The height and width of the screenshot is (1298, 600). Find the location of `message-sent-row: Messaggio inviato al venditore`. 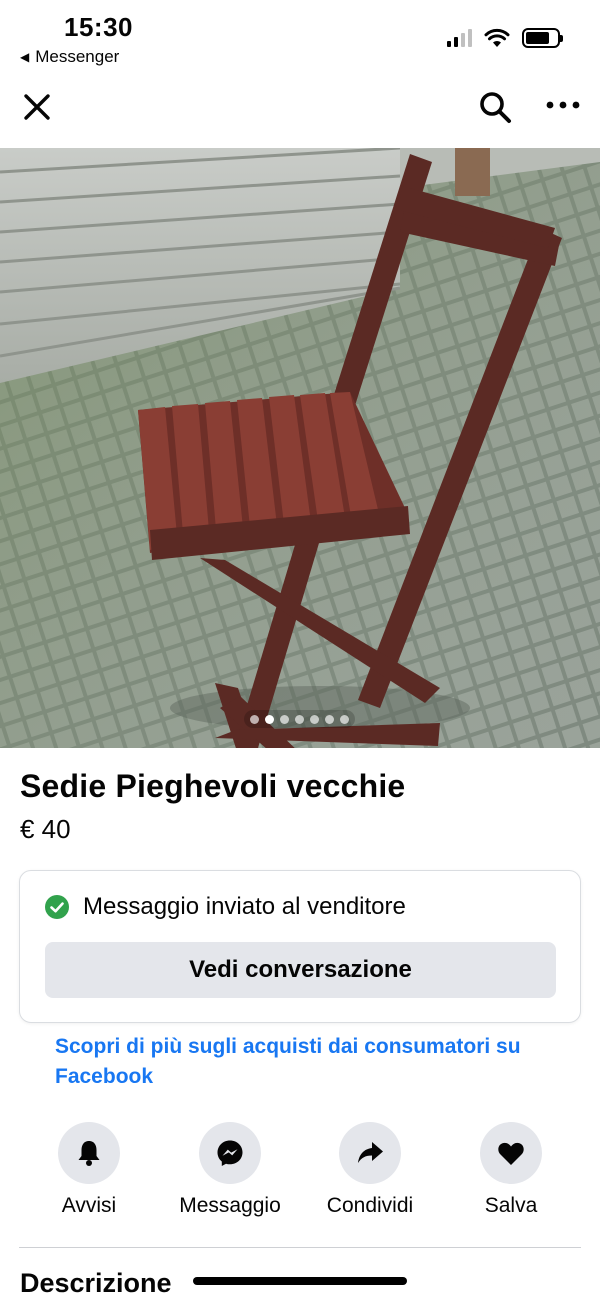

message-sent-row: Messaggio inviato al venditore is located at coordinates (225, 907).